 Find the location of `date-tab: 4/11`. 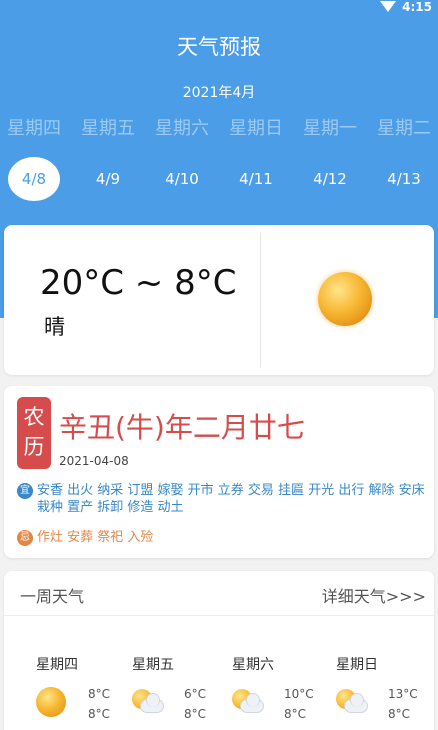

date-tab: 4/11 is located at coordinates (256, 179).